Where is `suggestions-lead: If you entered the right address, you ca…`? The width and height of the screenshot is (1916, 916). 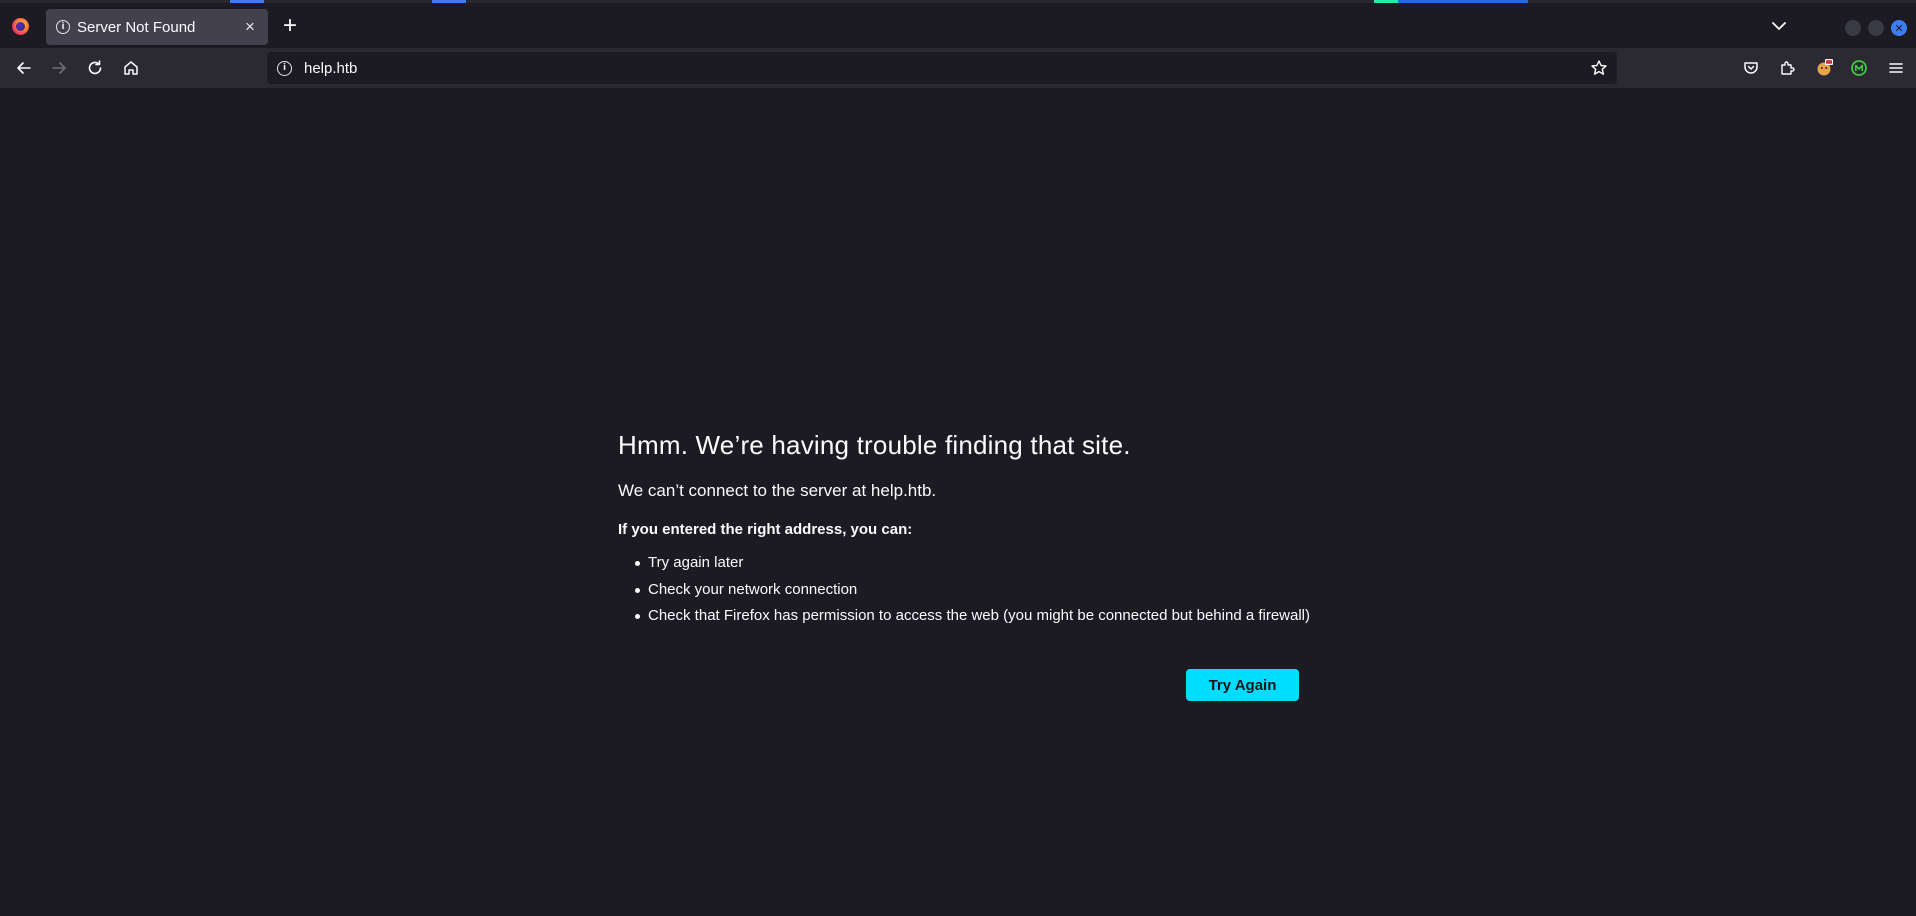 suggestions-lead: If you entered the right address, you ca… is located at coordinates (765, 529).